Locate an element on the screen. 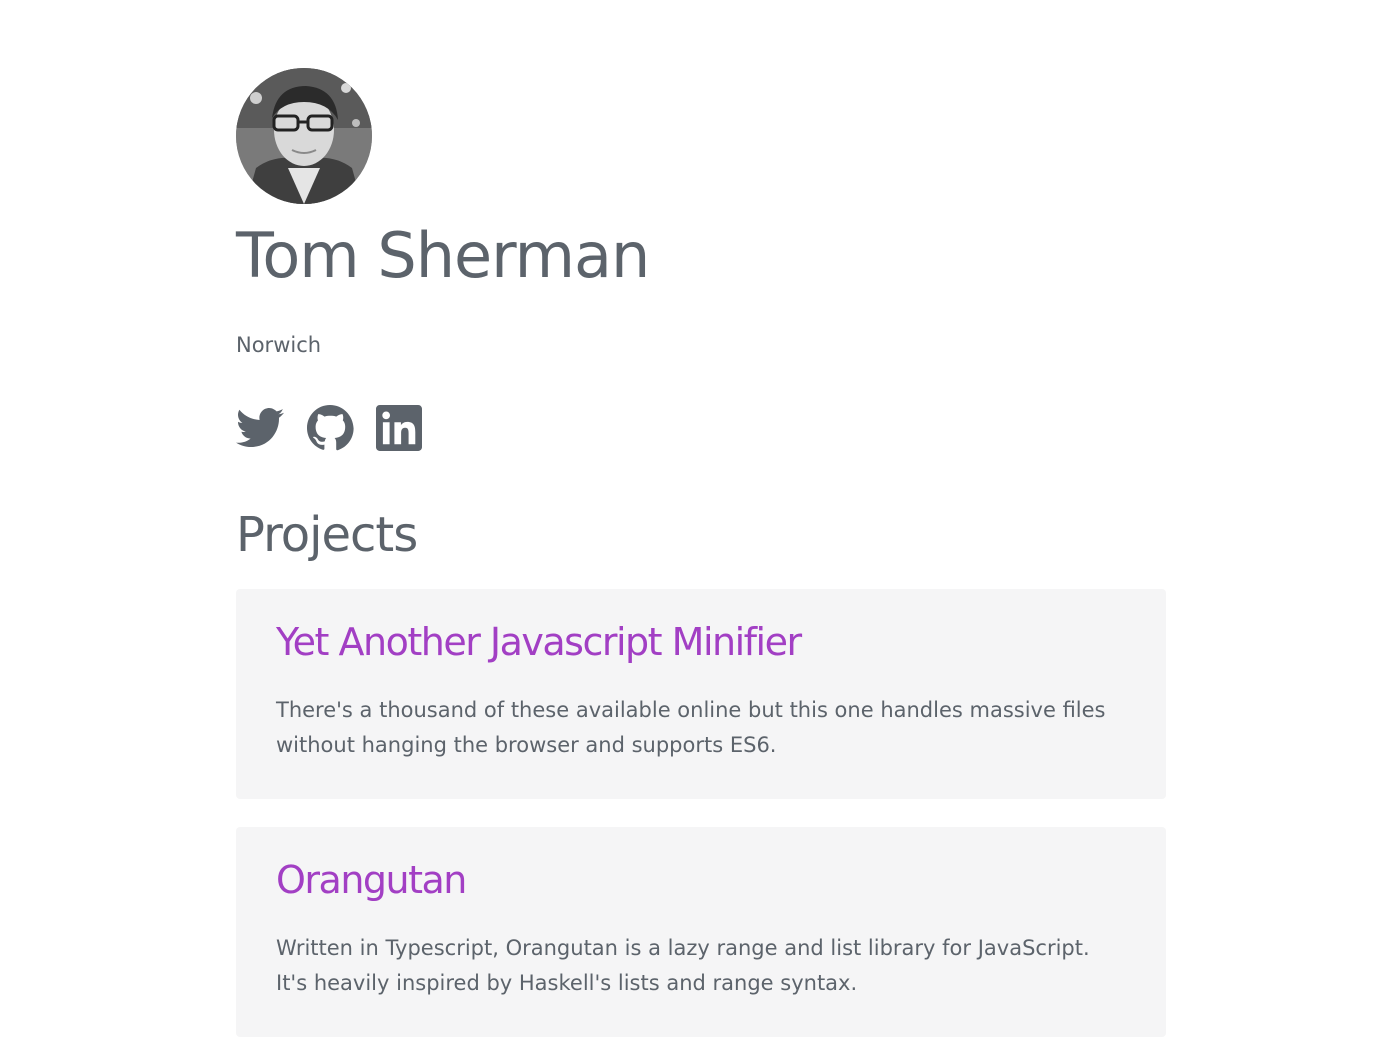 This screenshot has height=1050, width=1400. github-link is located at coordinates (330, 428).